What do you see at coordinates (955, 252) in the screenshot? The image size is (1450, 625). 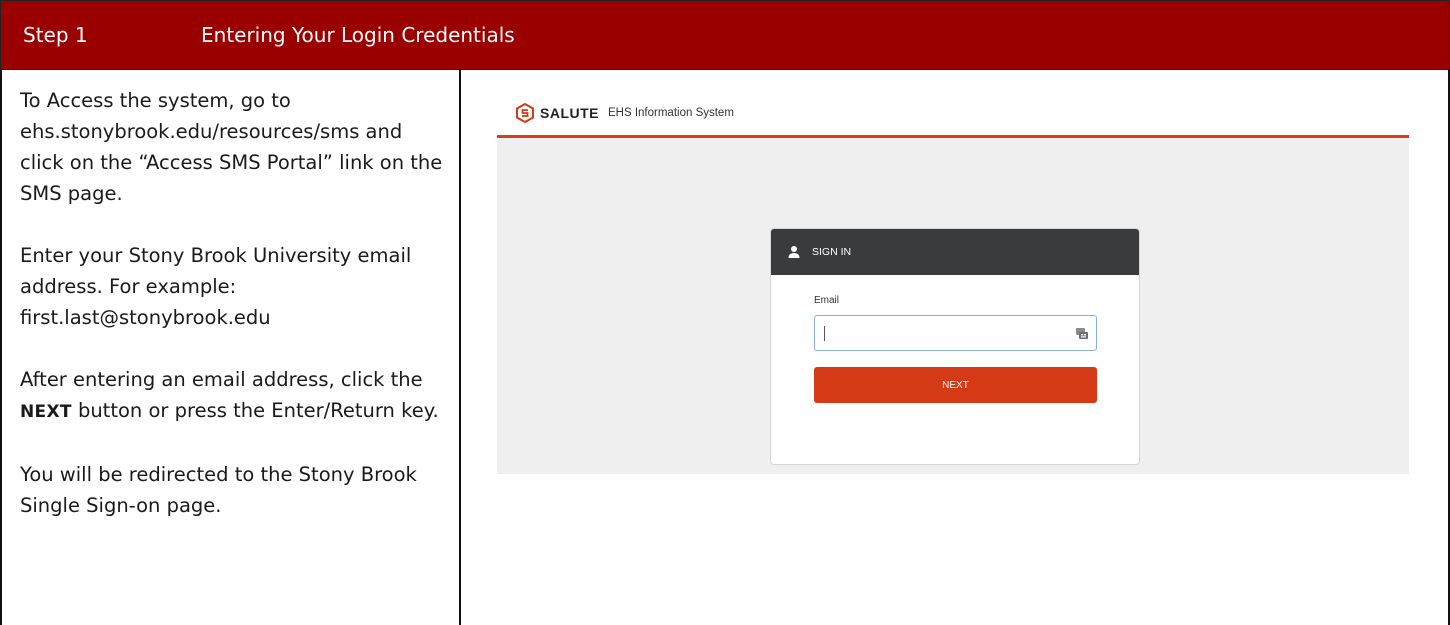 I see `sign-in-header: SIGN IN` at bounding box center [955, 252].